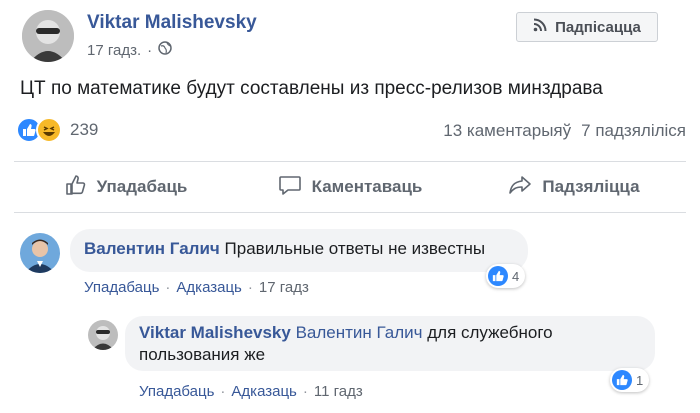 Image resolution: width=700 pixels, height=413 pixels. Describe the element at coordinates (367, 186) in the screenshot. I see `comment-label: Каментаваць` at that location.